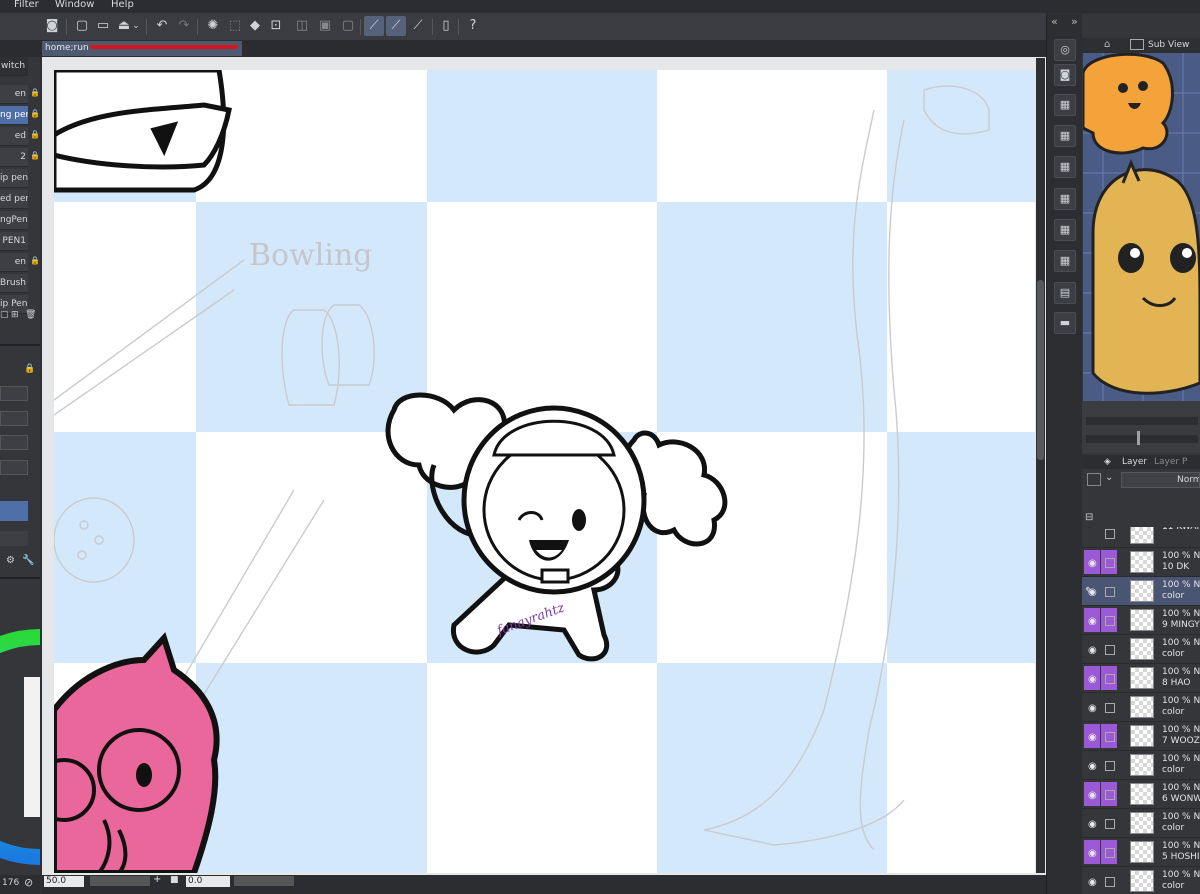 The width and height of the screenshot is (1200, 894). I want to click on brush-shape-dropdown, so click(14, 442).